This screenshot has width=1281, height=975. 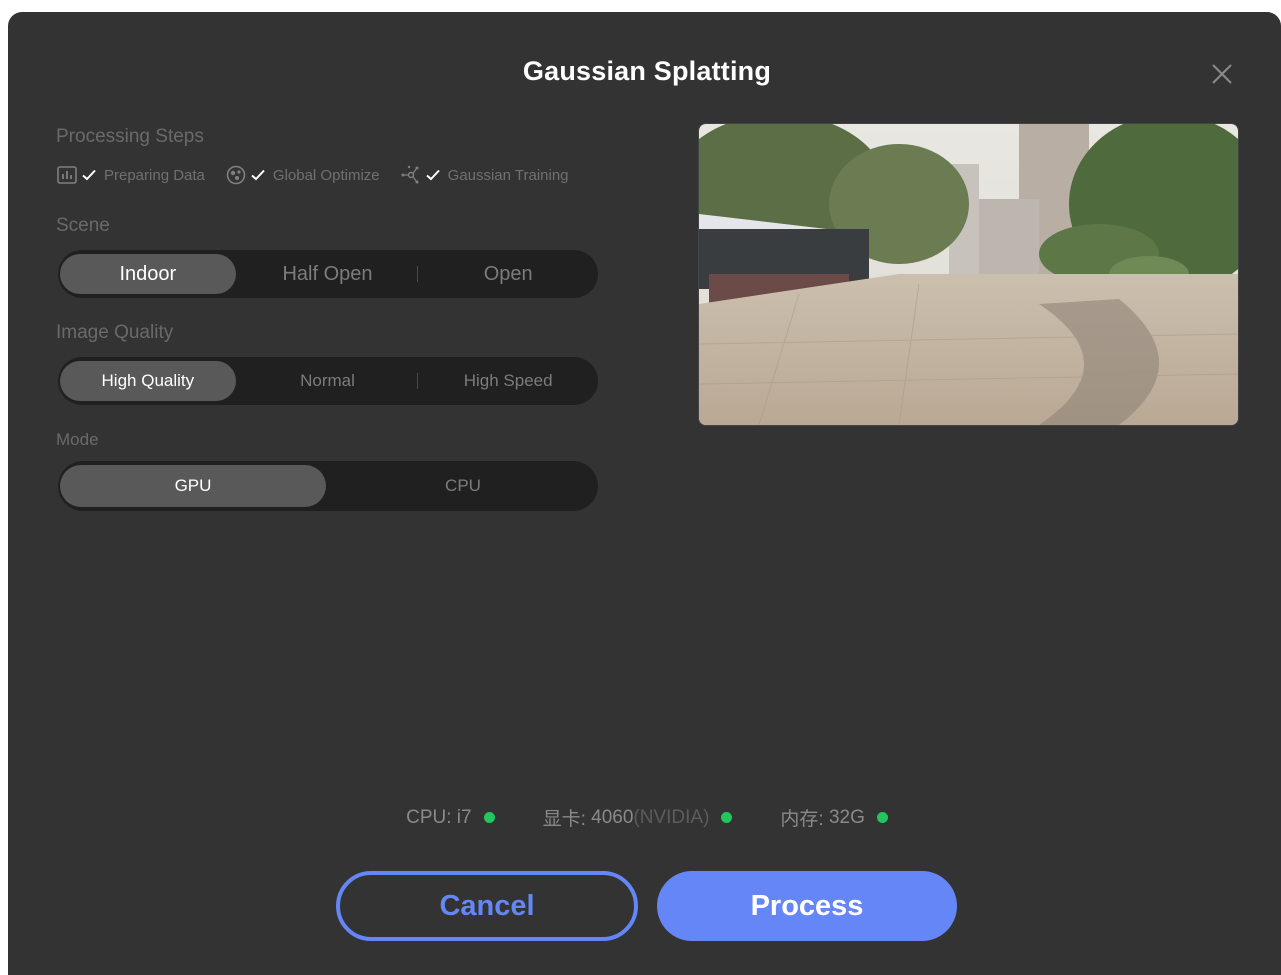 I want to click on scene-option-open: Open, so click(x=508, y=274).